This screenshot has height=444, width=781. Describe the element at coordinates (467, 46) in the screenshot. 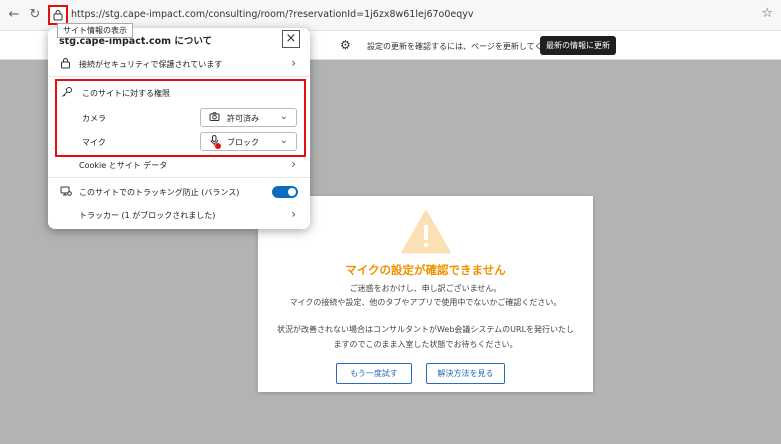

I see `update-message: 設定の更新を確認するには、ページを更新してください` at that location.